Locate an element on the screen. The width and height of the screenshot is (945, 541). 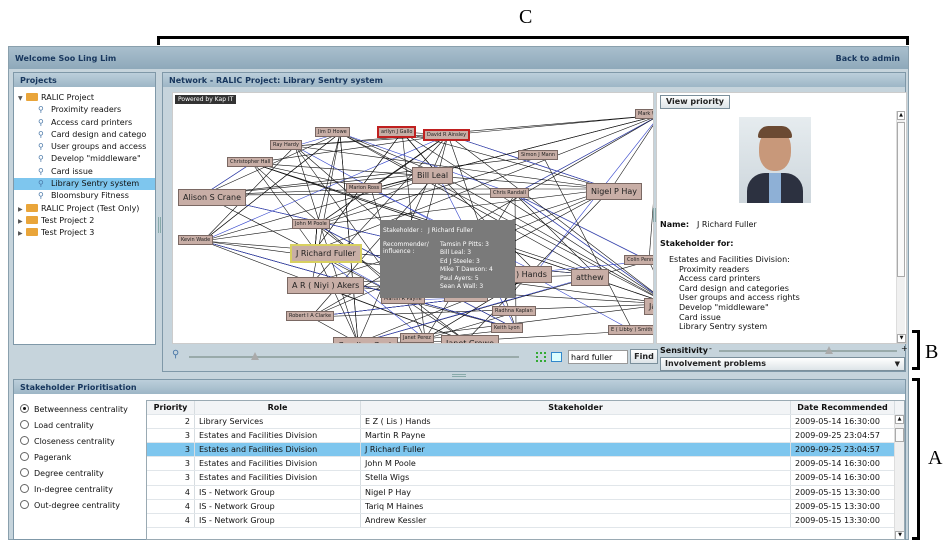
network-node: arilyn J Gallo is located at coordinates (397, 132).